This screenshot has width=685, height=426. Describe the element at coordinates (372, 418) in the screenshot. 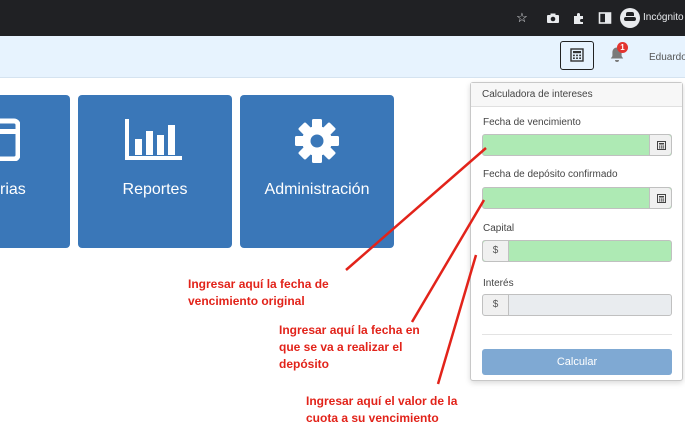

I see `annotation-line: cuota a su vencimiento` at that location.